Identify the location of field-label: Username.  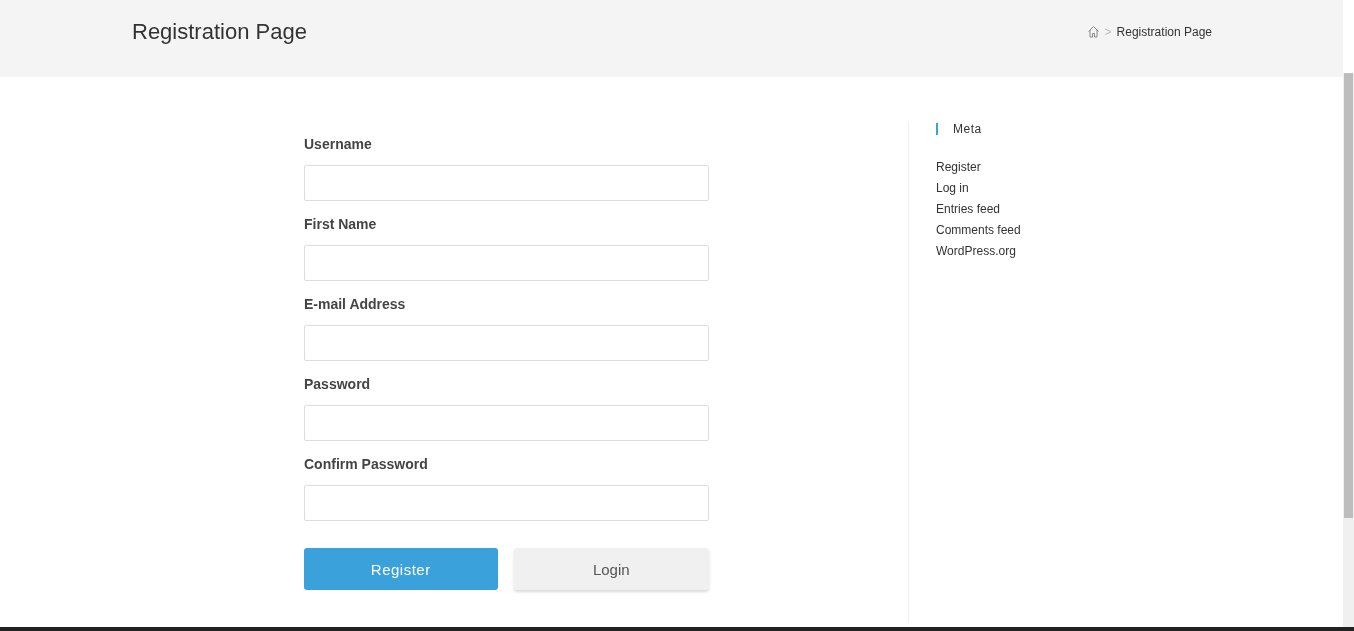
(338, 144).